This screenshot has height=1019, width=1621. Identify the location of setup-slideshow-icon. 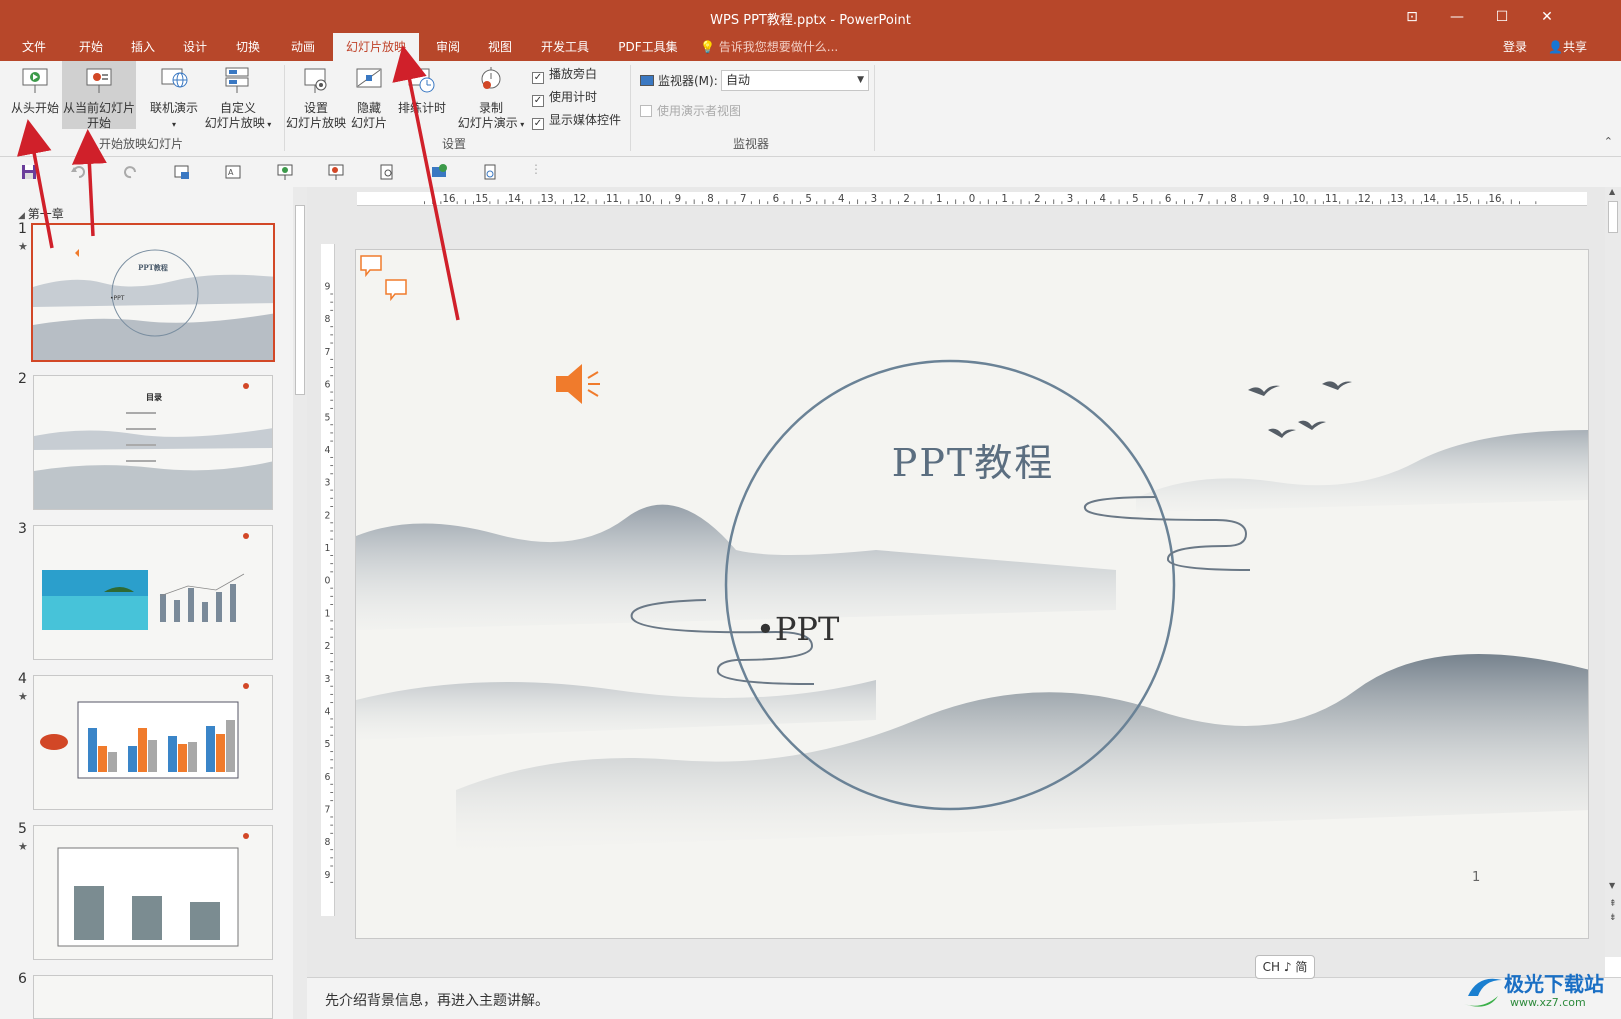
(315, 80).